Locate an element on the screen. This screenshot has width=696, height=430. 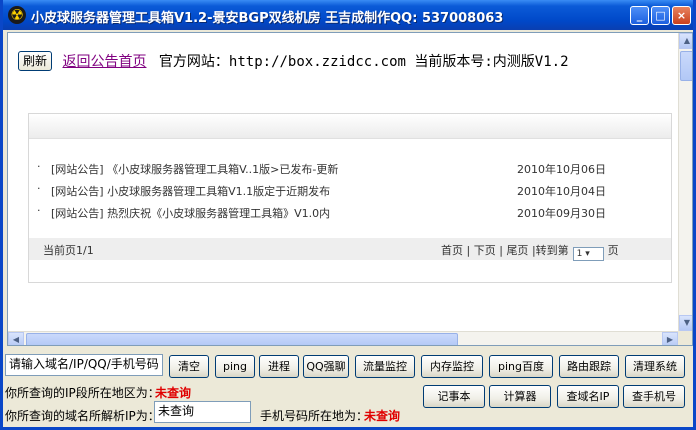
goto-label: 转到第 is located at coordinates (552, 250).